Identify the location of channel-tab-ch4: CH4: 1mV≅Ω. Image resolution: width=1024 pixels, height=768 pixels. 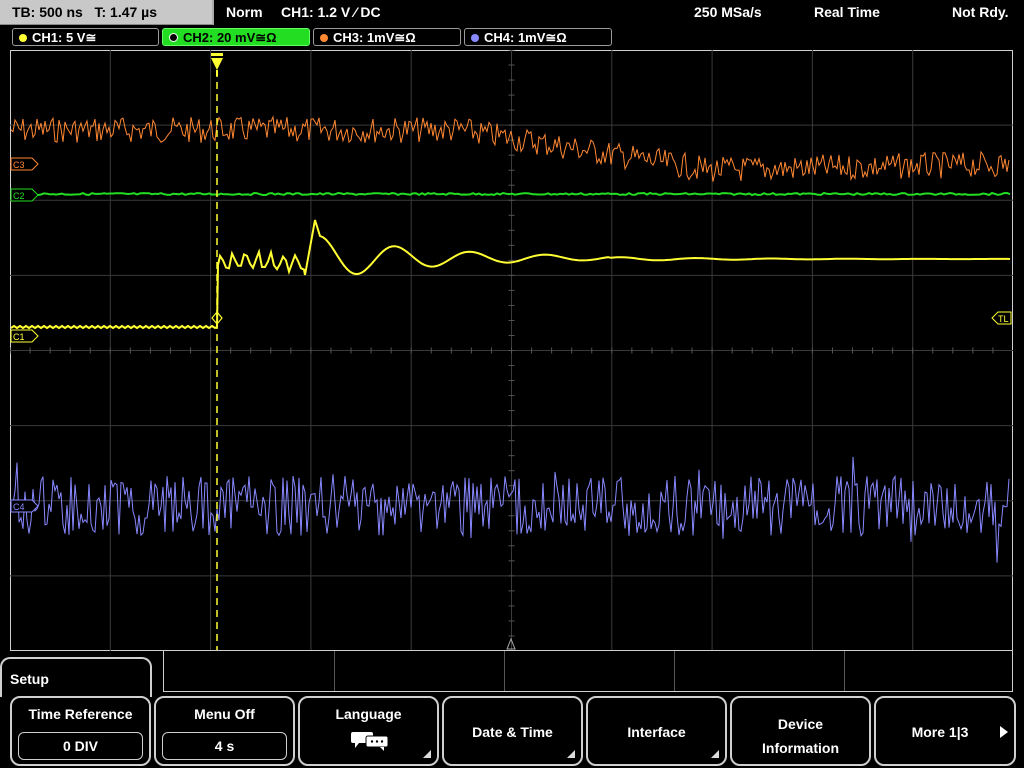
(538, 37).